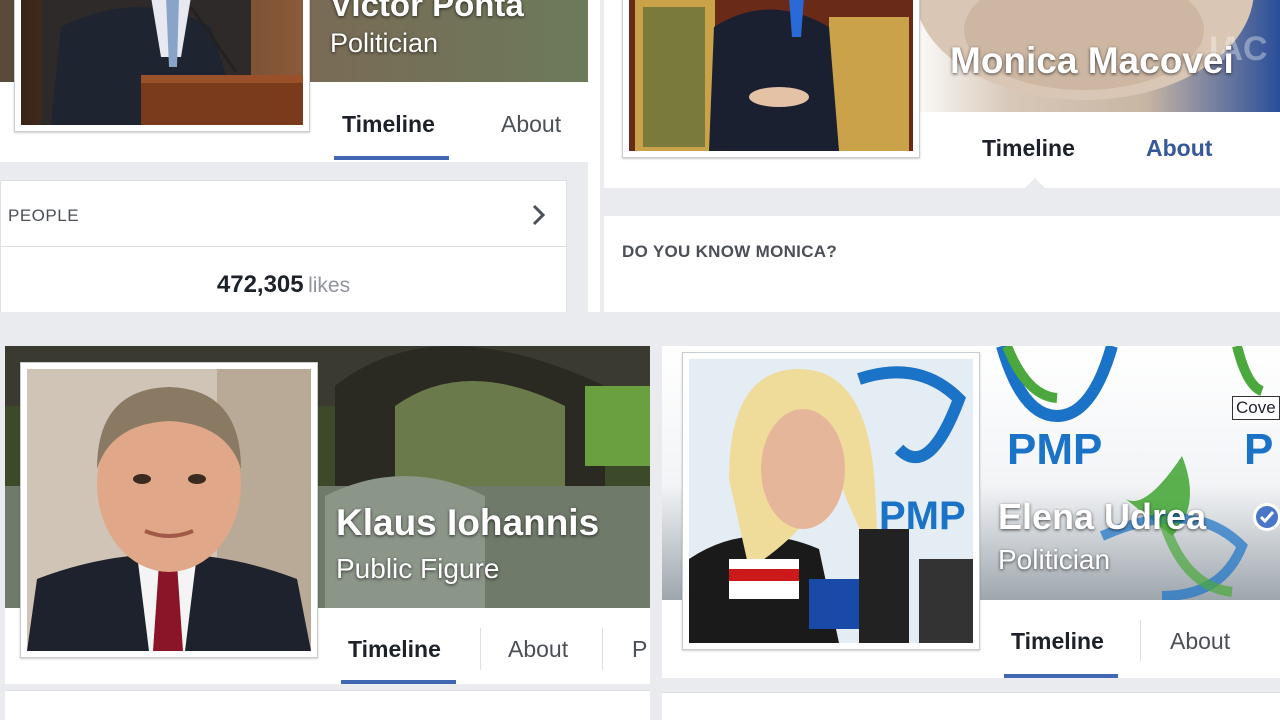 Image resolution: width=1280 pixels, height=720 pixels. I want to click on divider, so click(283, 246).